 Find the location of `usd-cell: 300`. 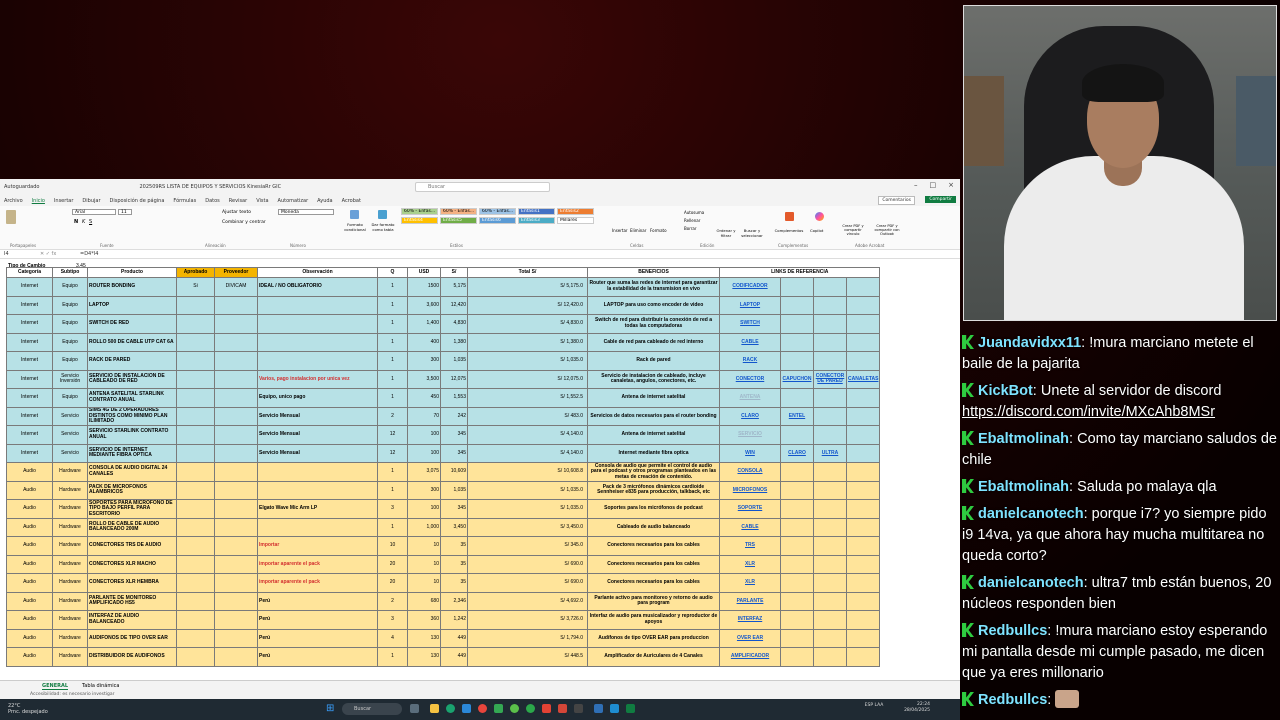

usd-cell: 300 is located at coordinates (424, 361).